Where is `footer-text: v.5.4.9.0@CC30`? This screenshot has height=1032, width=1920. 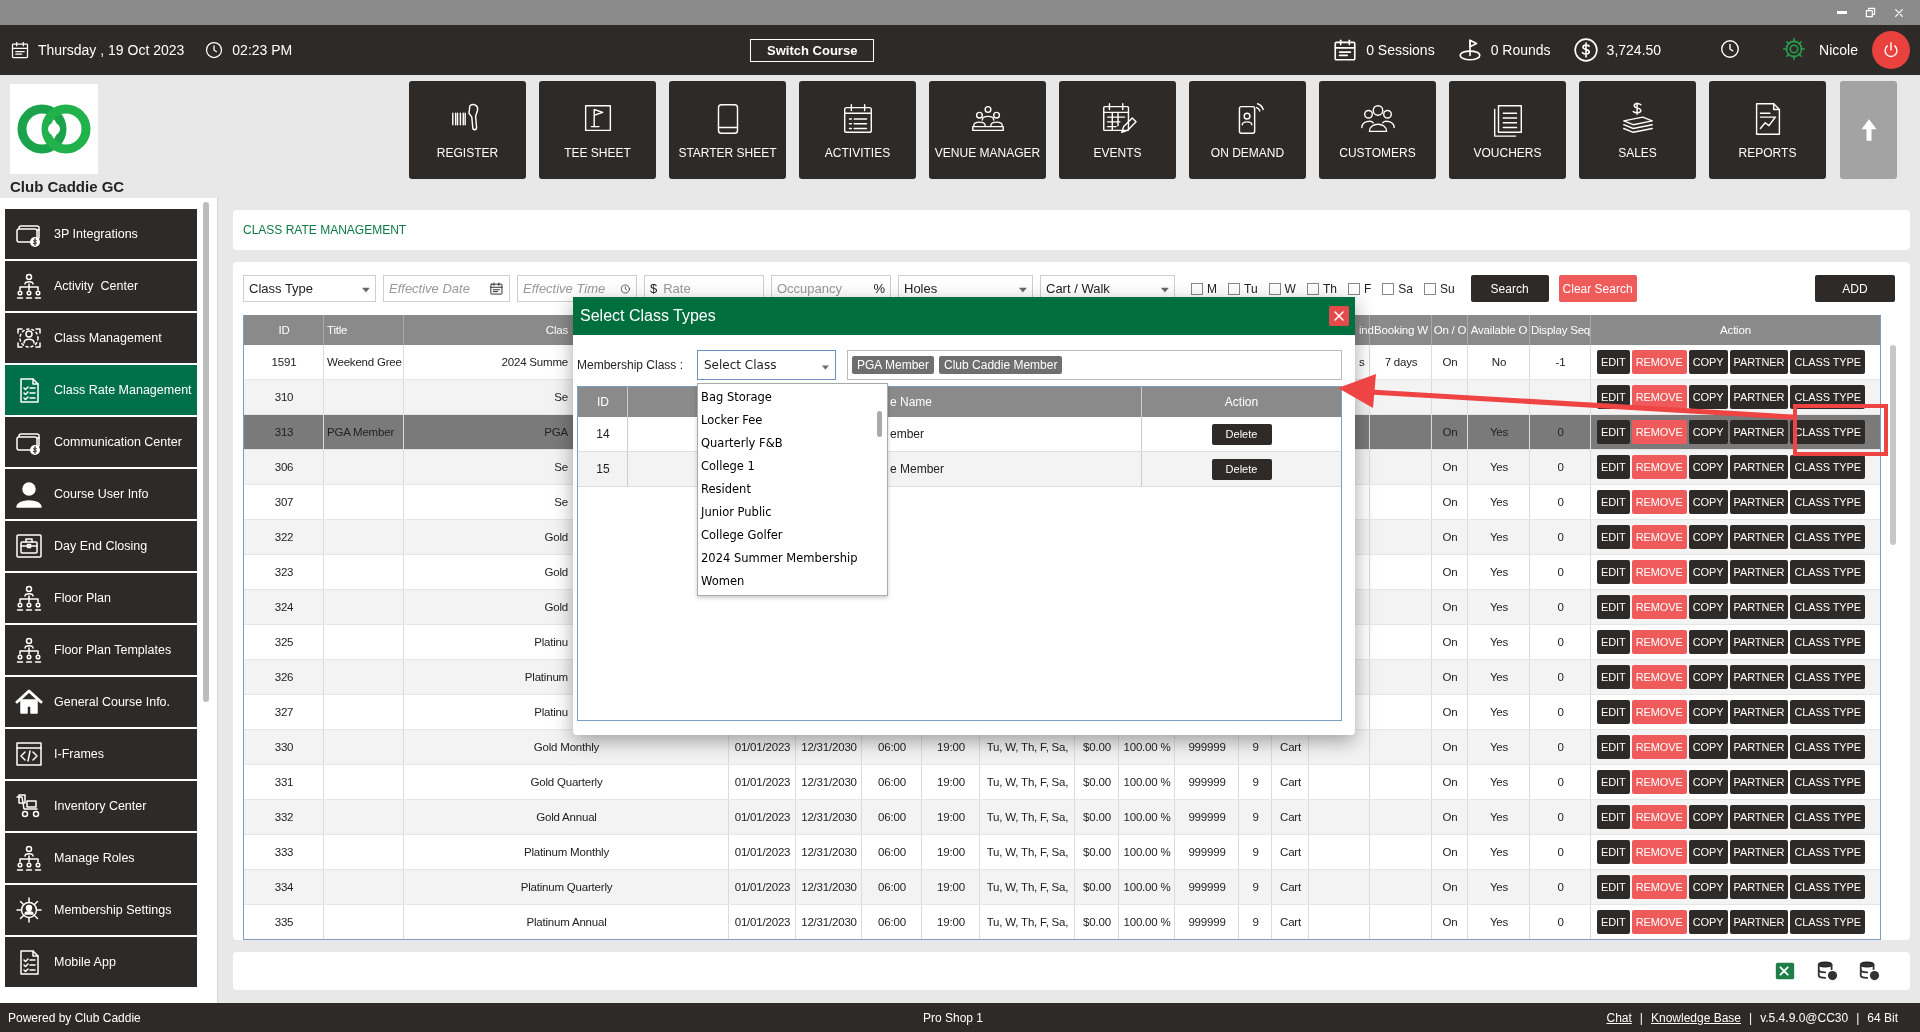 footer-text: v.5.4.9.0@CC30 is located at coordinates (1804, 1017).